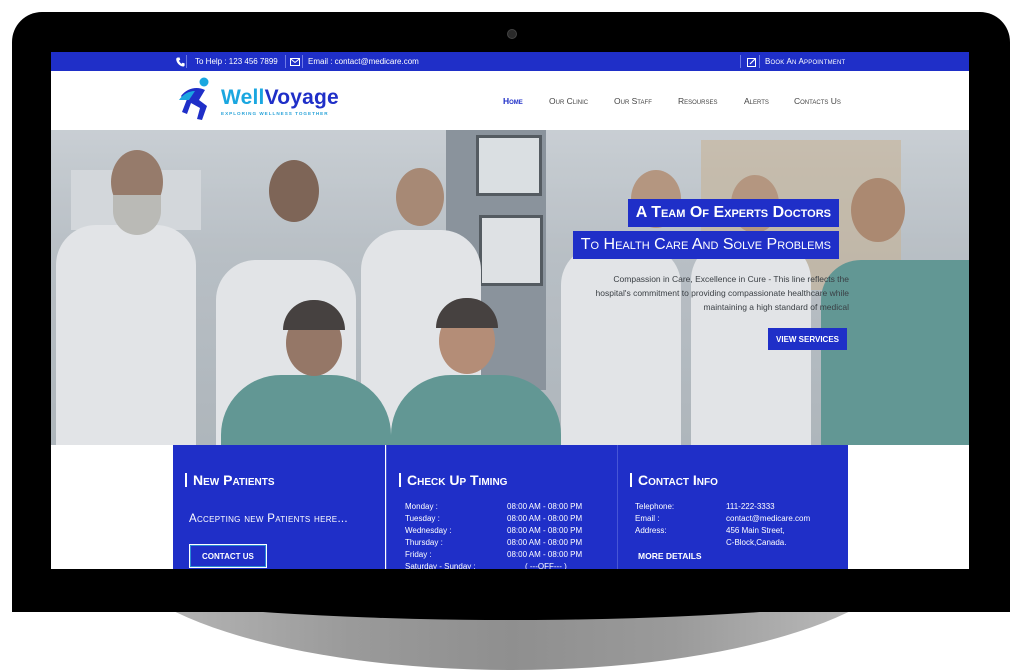  I want to click on nav-our-clinic: Our Clinic, so click(568, 101).